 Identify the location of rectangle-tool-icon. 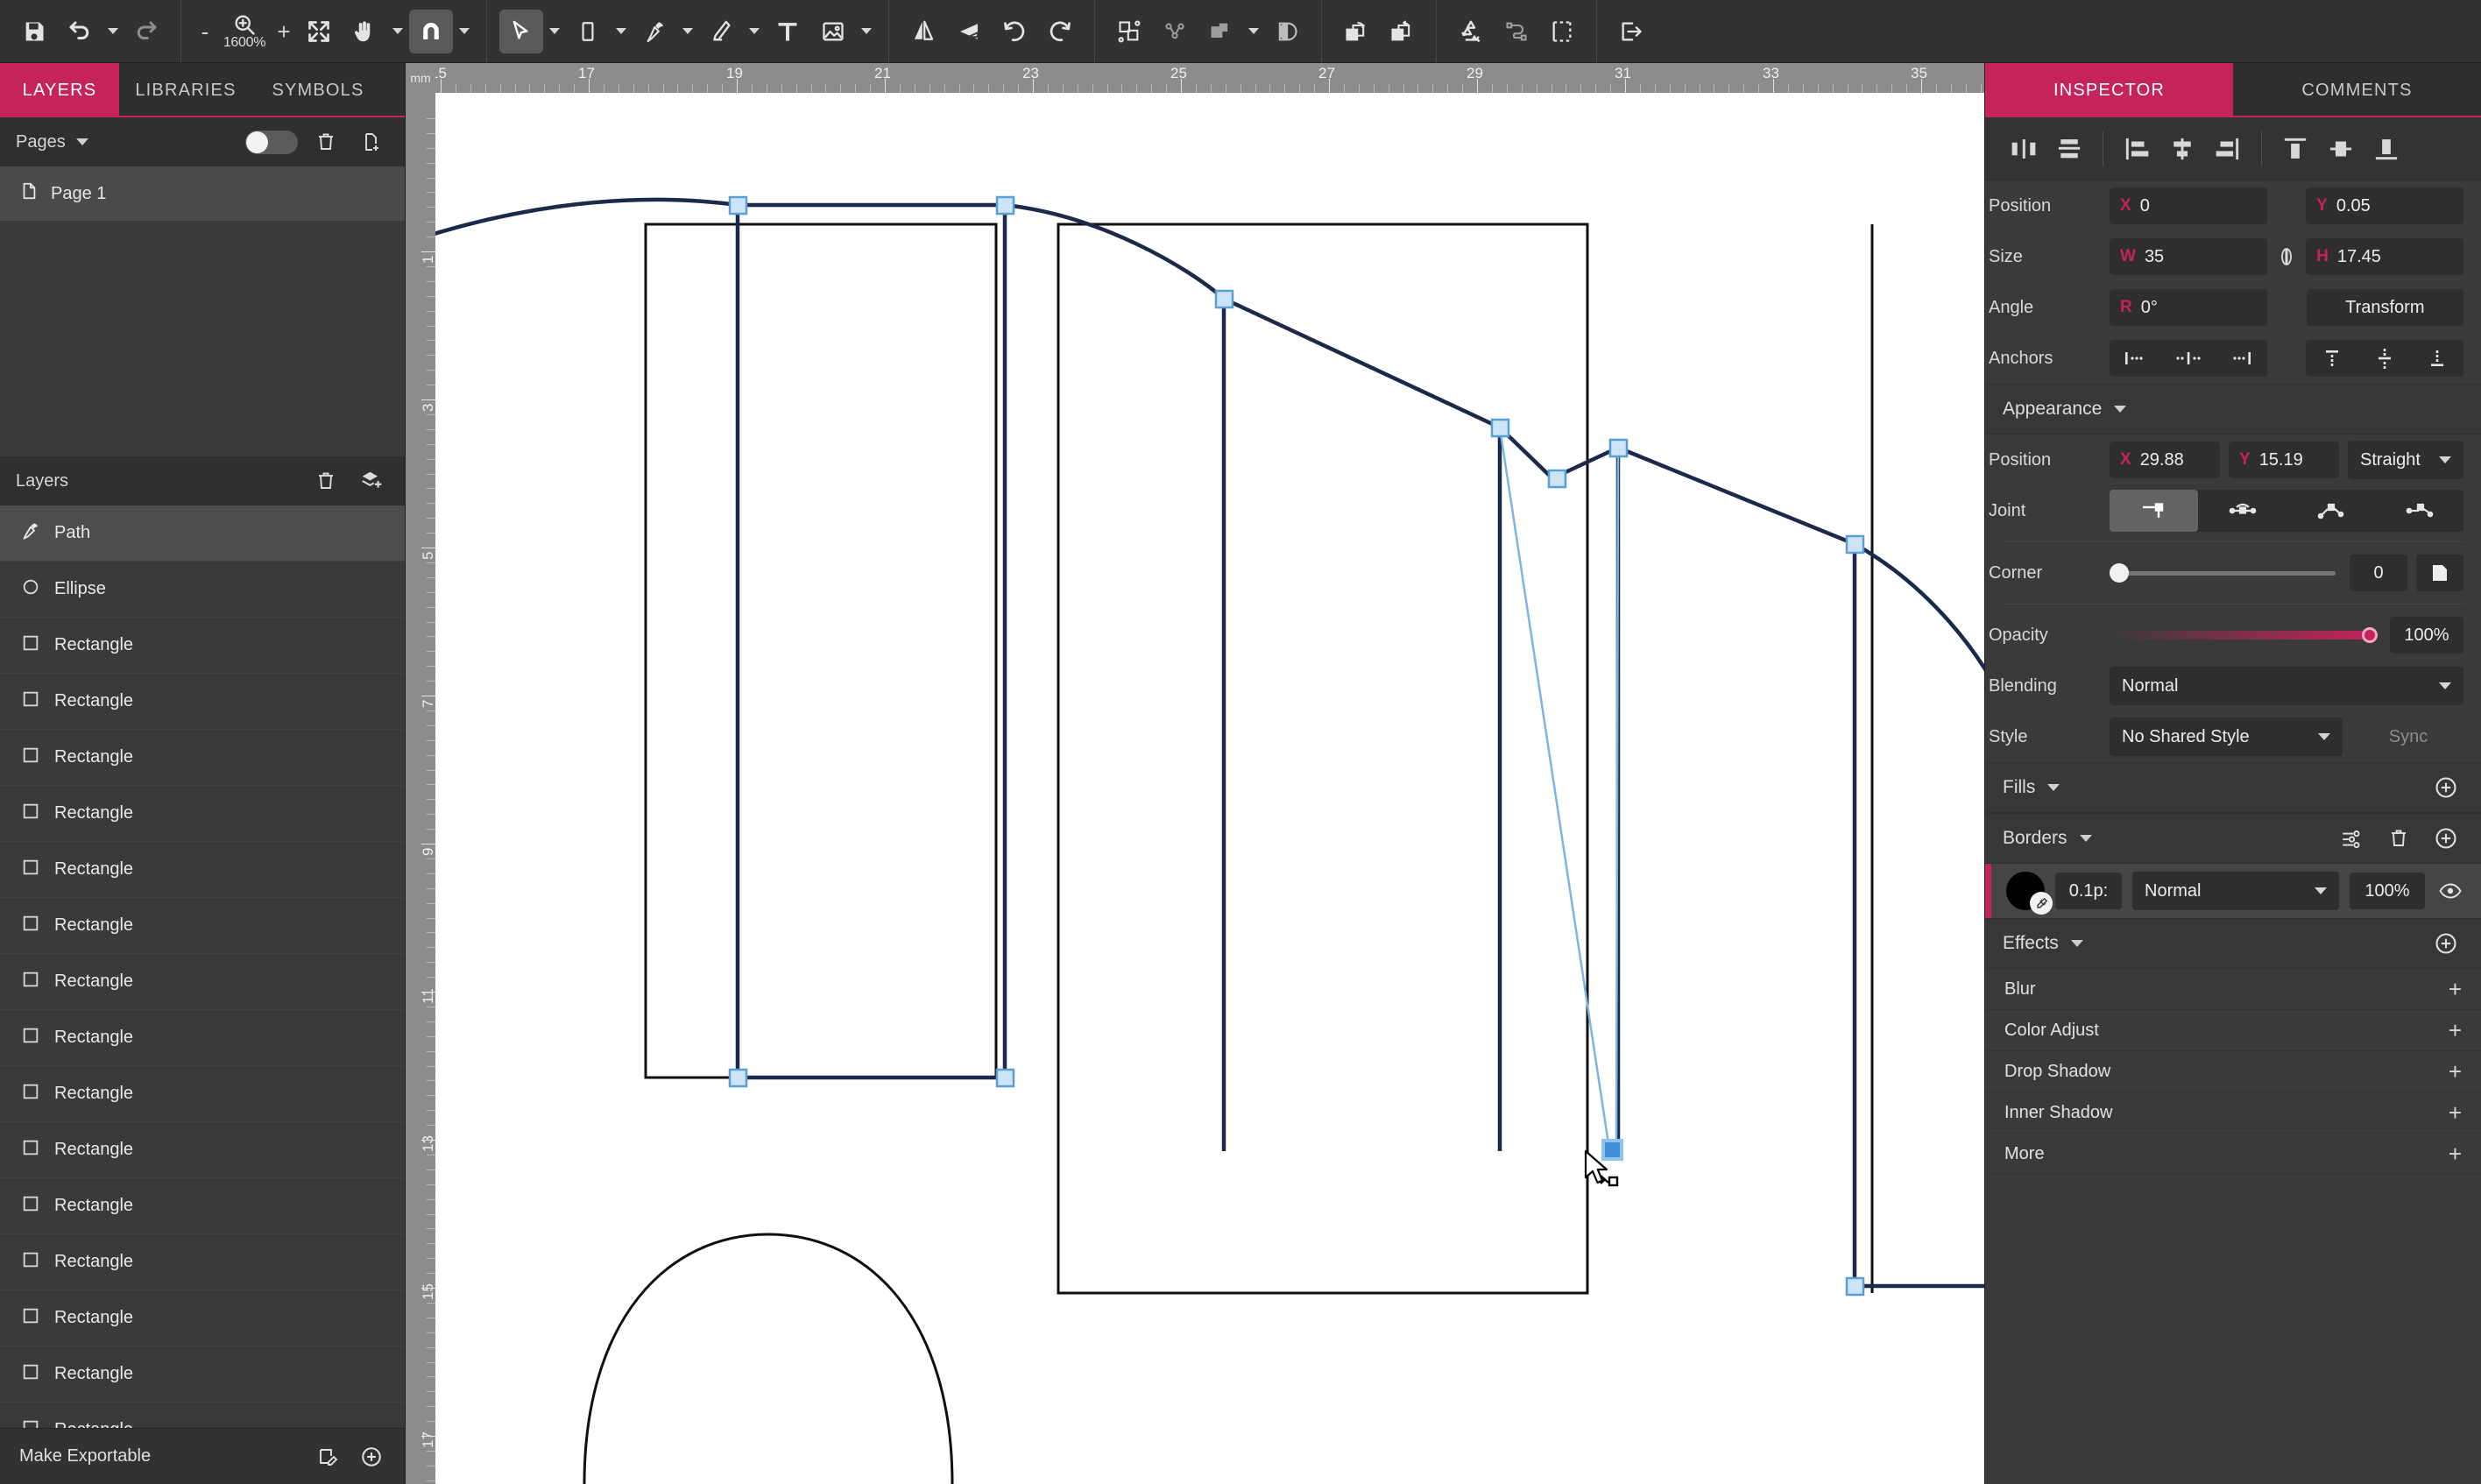
(588, 31).